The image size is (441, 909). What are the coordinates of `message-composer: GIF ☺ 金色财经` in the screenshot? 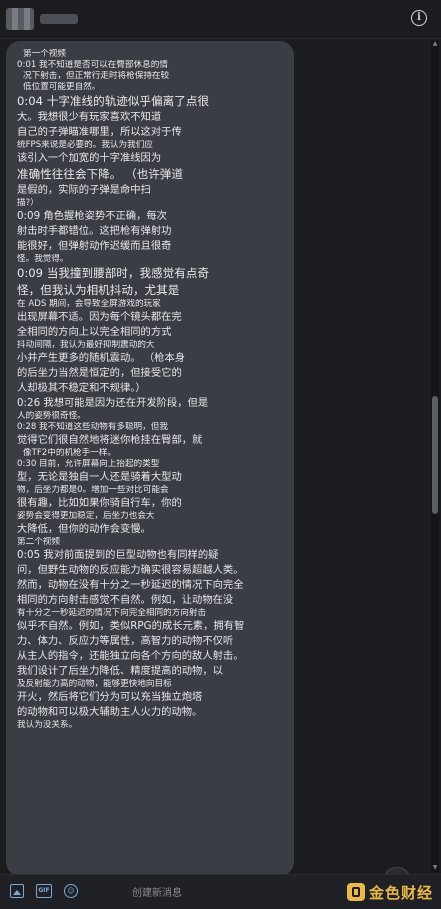 It's located at (220, 891).